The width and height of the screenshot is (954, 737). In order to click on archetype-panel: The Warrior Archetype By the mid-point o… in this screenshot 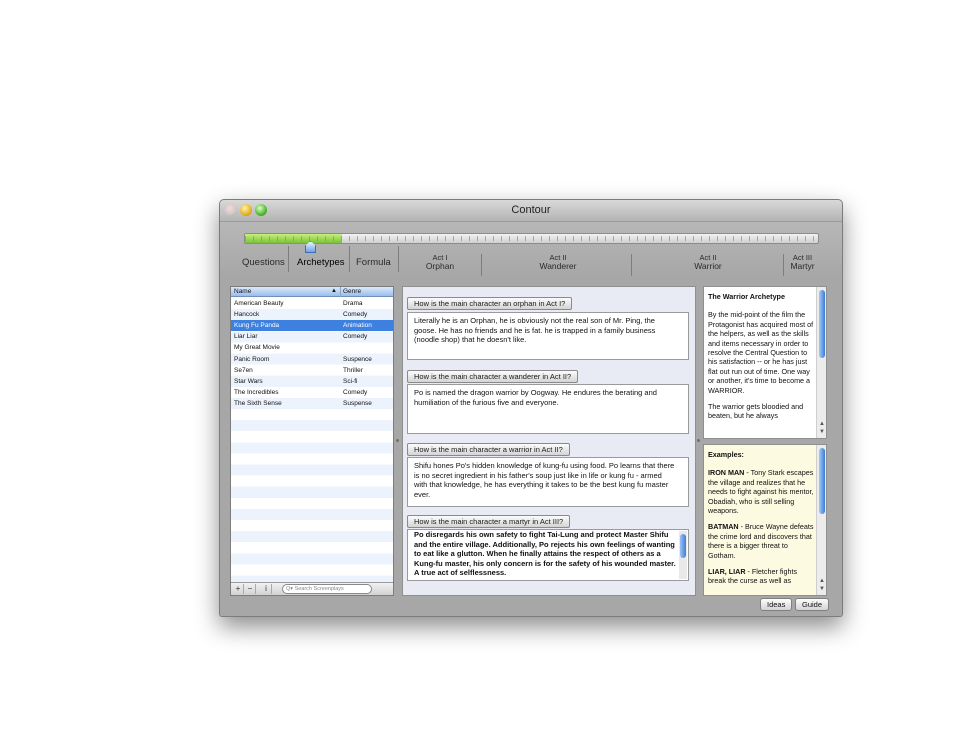, I will do `click(765, 362)`.